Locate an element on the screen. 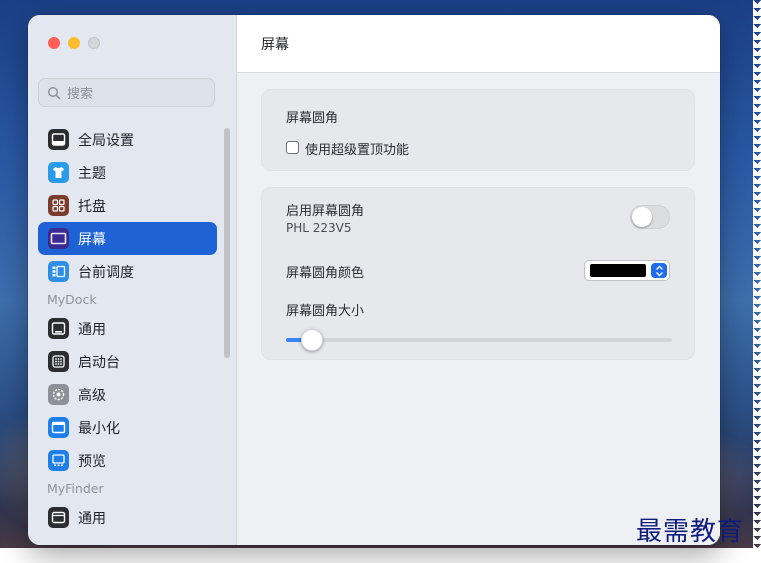  minimize-icon is located at coordinates (58, 427).